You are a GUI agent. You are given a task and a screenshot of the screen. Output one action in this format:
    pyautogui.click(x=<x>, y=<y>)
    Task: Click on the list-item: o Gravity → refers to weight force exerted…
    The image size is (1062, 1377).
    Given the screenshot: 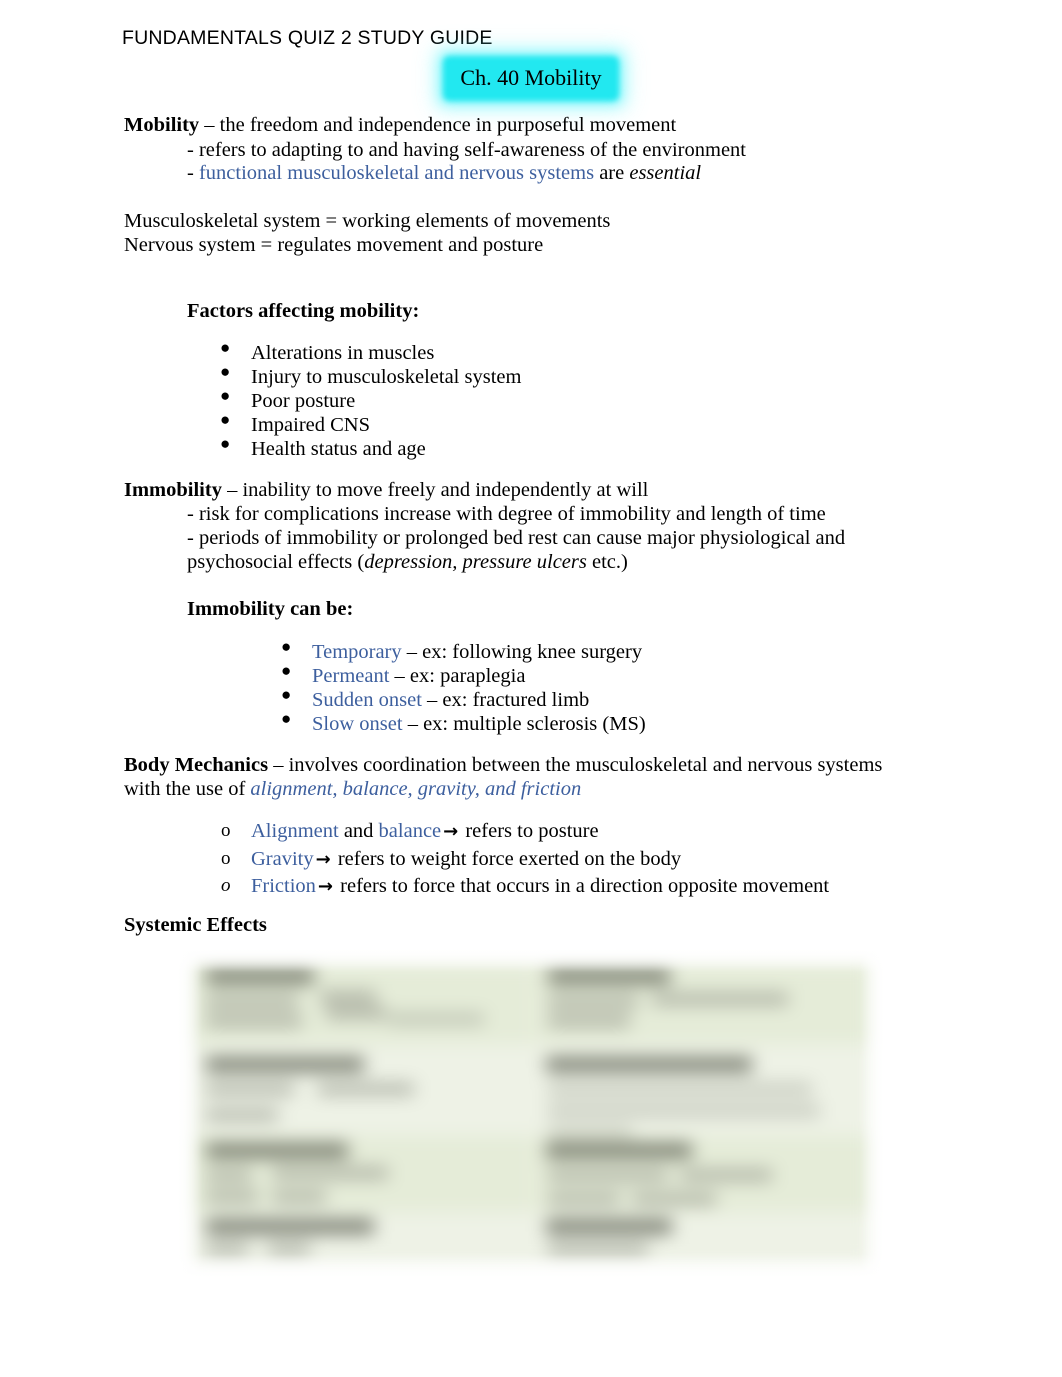 What is the action you would take?
    pyautogui.click(x=525, y=860)
    